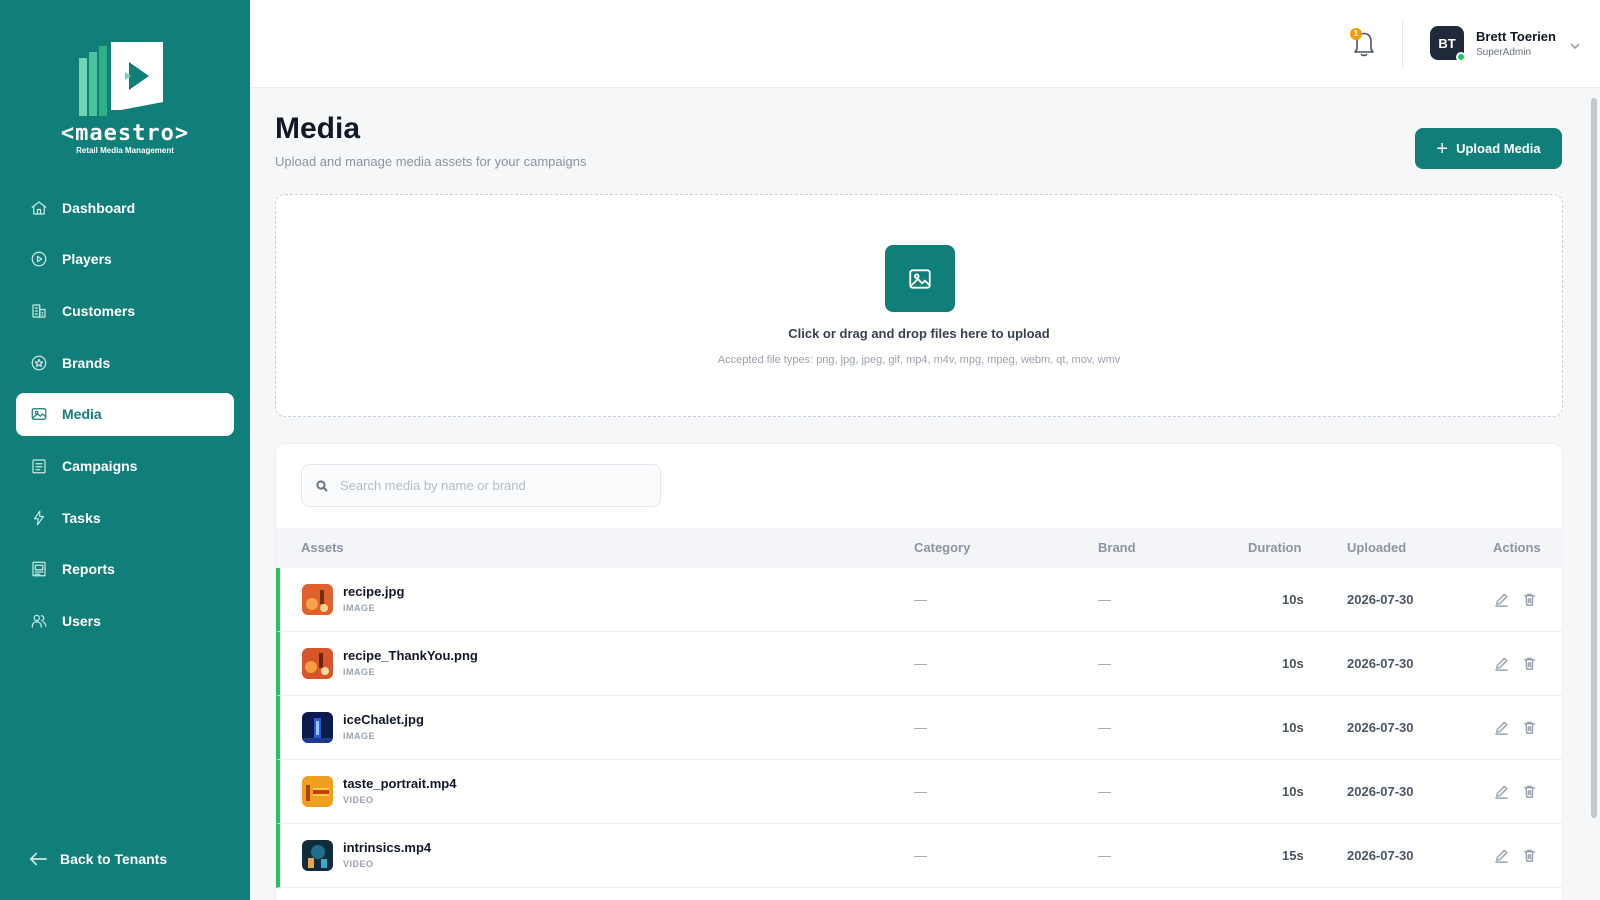 This screenshot has width=1600, height=900. Describe the element at coordinates (925, 44) in the screenshot. I see `top-bar: 1 BT Brett Toerien SuperAdmin` at that location.